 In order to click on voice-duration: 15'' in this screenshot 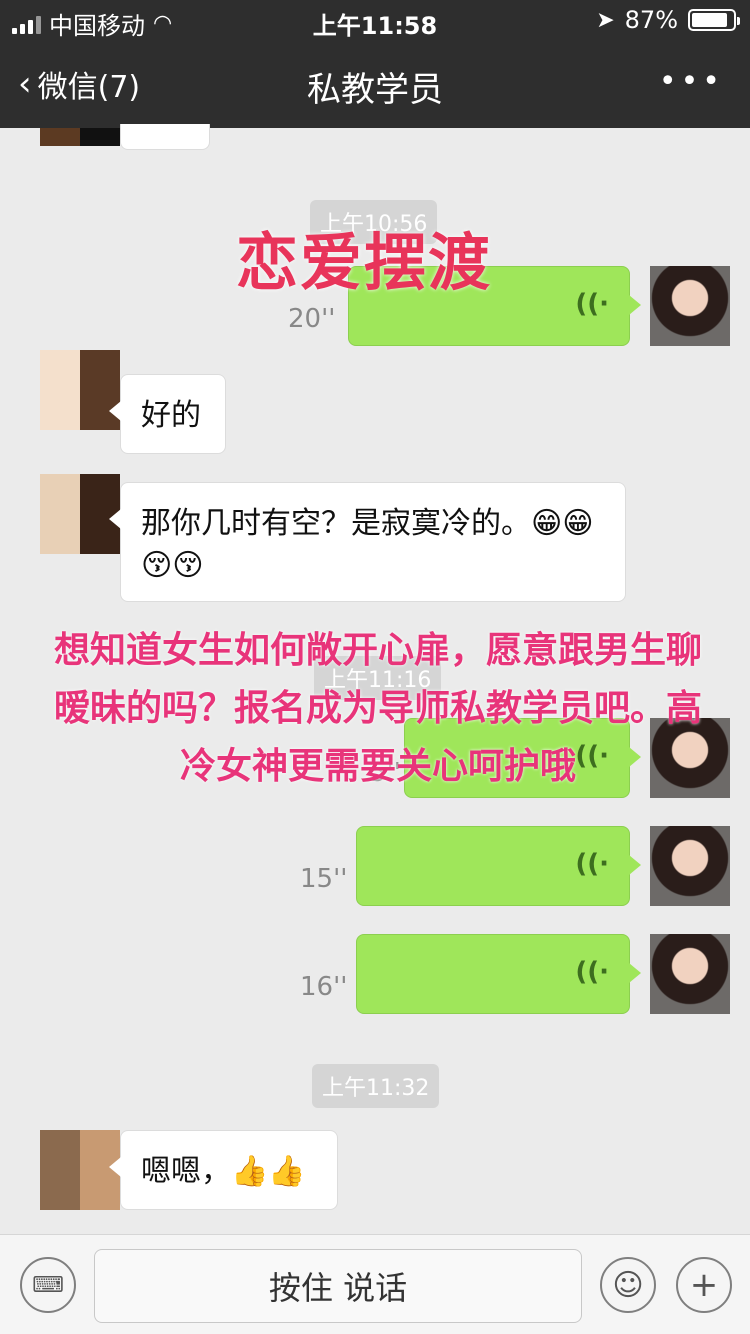, I will do `click(324, 879)`.